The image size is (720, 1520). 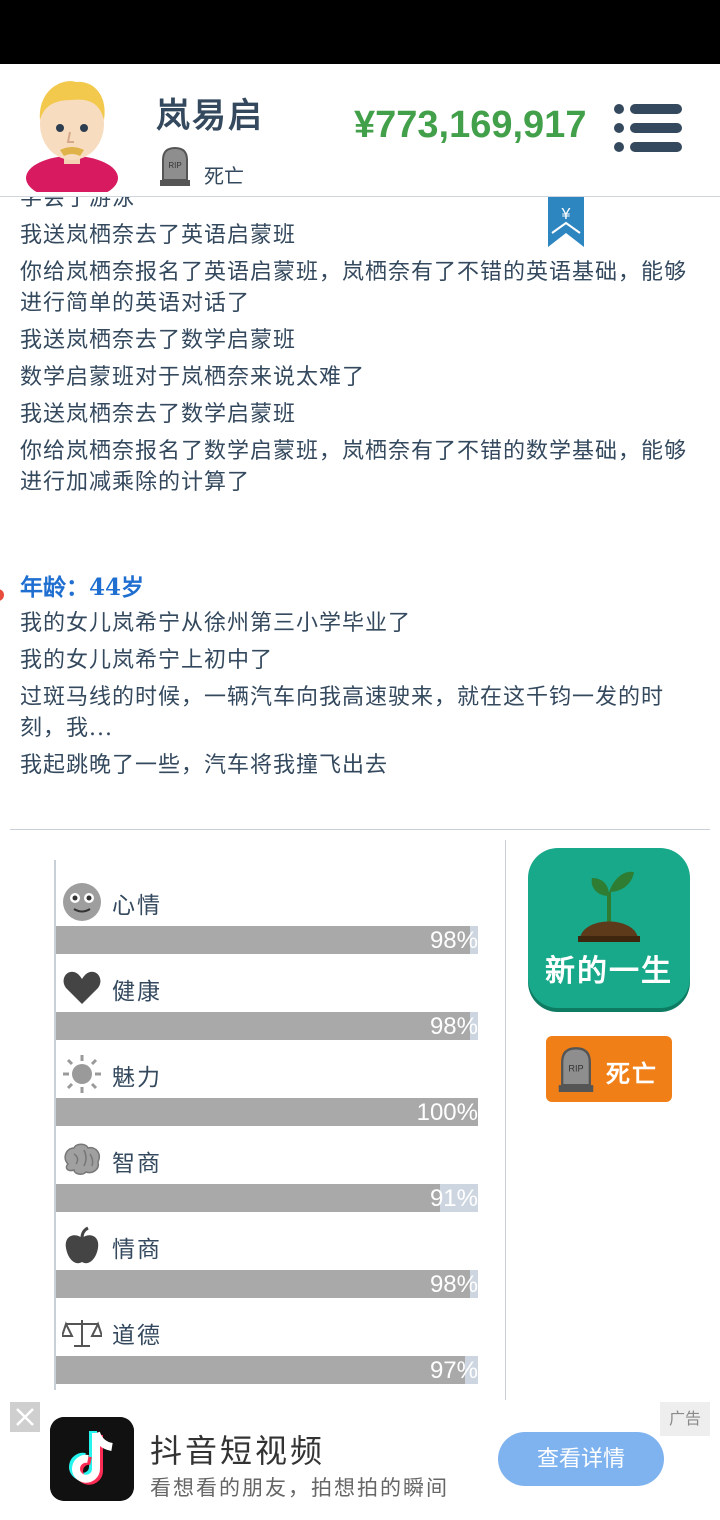 I want to click on stat-mood: 心情 98%, so click(x=268, y=913).